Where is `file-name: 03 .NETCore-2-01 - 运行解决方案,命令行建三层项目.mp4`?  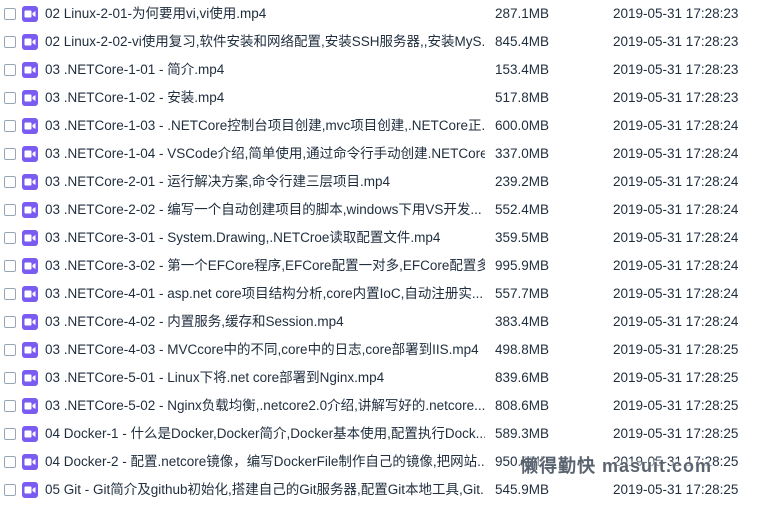
file-name: 03 .NETCore-2-01 - 运行解决方案,命令行建三层项目.mp4 is located at coordinates (265, 182).